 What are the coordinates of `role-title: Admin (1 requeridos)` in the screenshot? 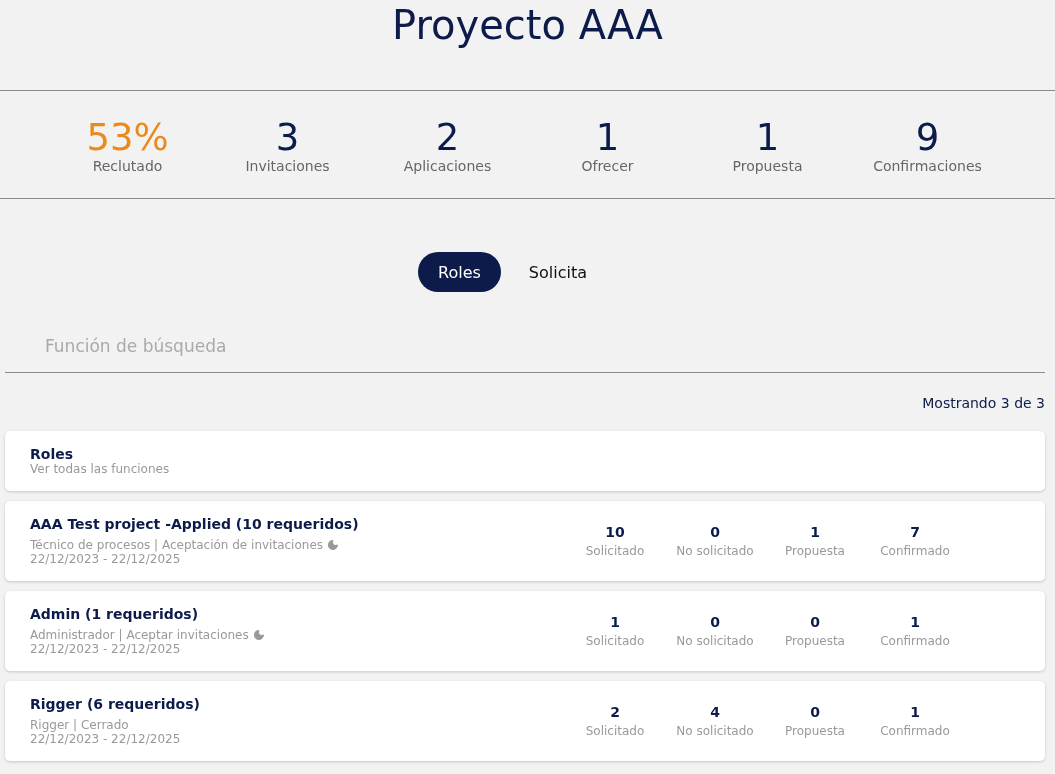 It's located at (115, 614).